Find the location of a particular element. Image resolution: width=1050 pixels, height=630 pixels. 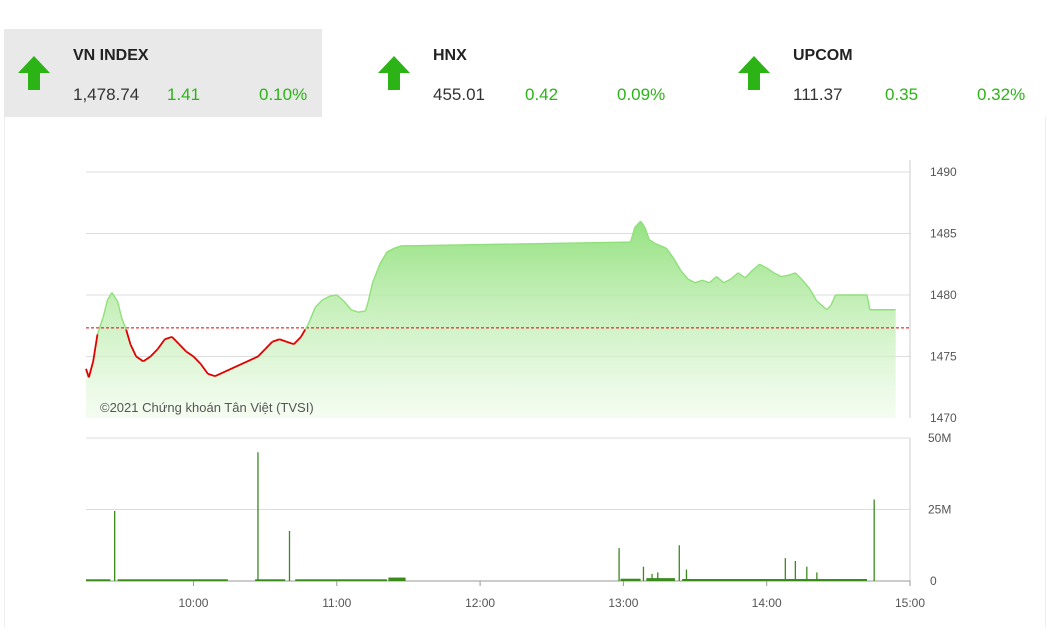

volume-y-axis: 50M 25M 0 is located at coordinates (939, 509).